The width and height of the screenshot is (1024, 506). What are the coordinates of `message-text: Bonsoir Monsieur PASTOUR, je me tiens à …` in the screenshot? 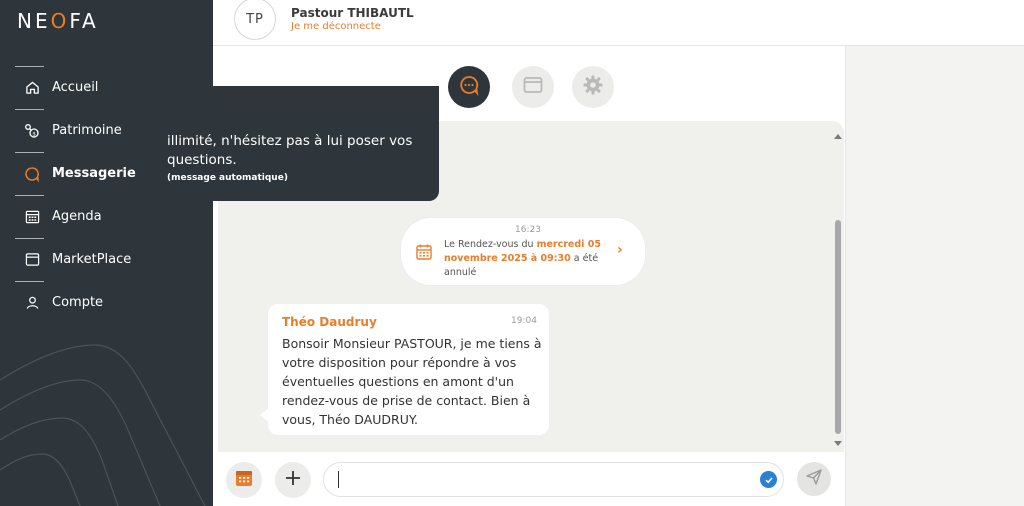 It's located at (412, 381).